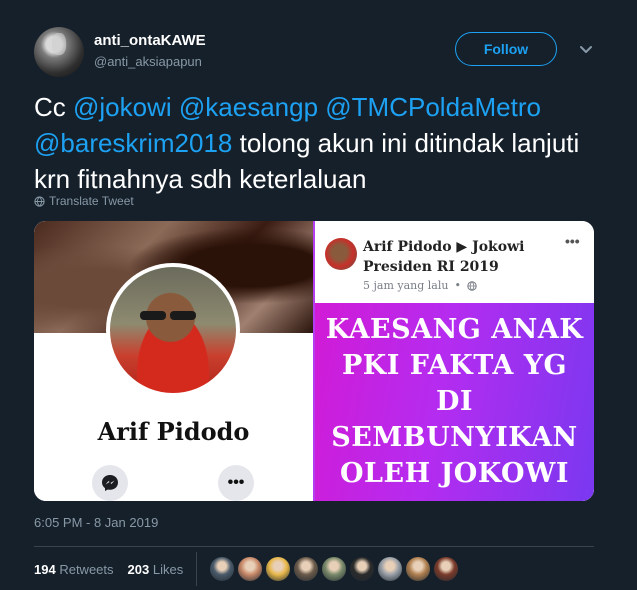  I want to click on post-meta: 5 jam yang lalu •, so click(420, 285).